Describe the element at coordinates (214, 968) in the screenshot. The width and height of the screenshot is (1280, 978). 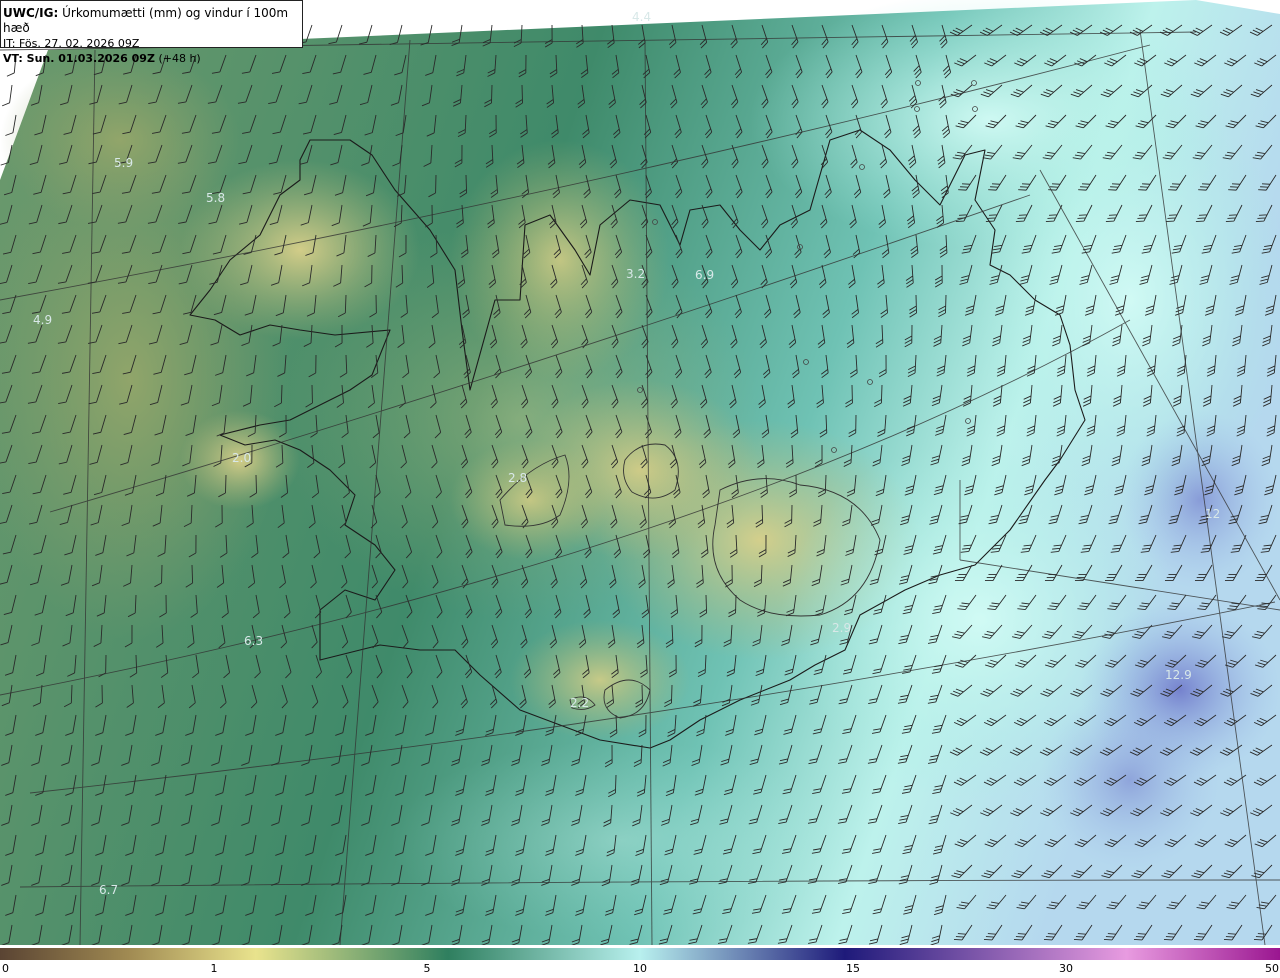
I see `colorbar-tick: 1` at that location.